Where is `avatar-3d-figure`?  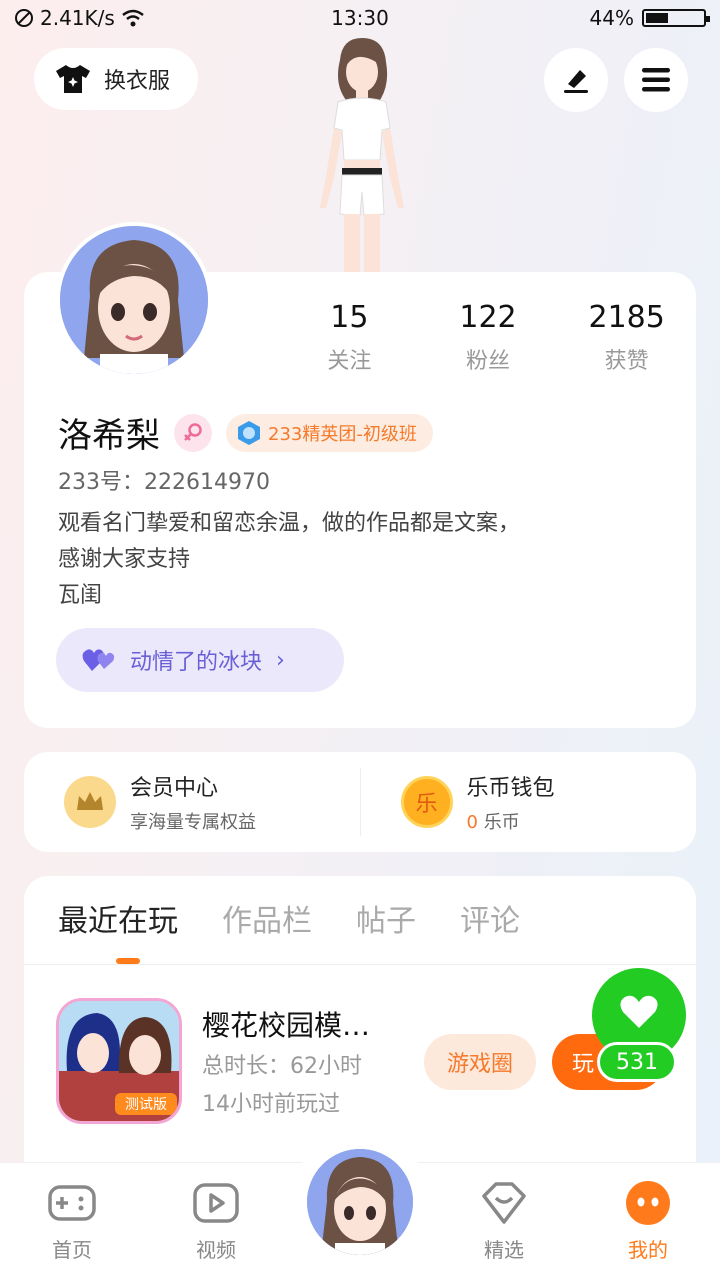
avatar-3d-figure is located at coordinates (362, 154).